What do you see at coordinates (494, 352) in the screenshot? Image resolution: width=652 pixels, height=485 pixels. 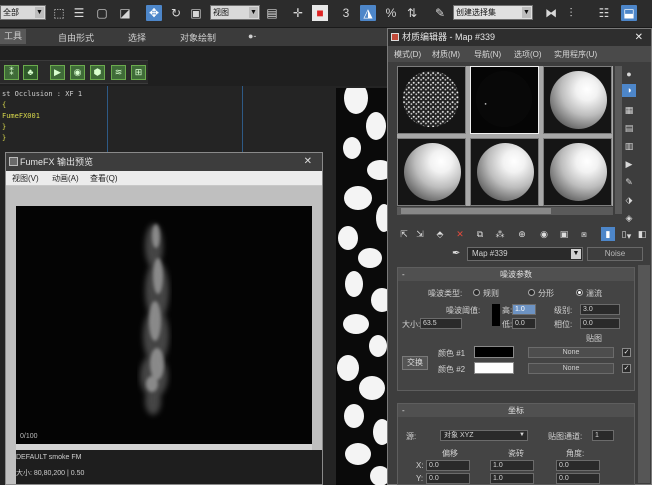 I see `color1-swatch` at bounding box center [494, 352].